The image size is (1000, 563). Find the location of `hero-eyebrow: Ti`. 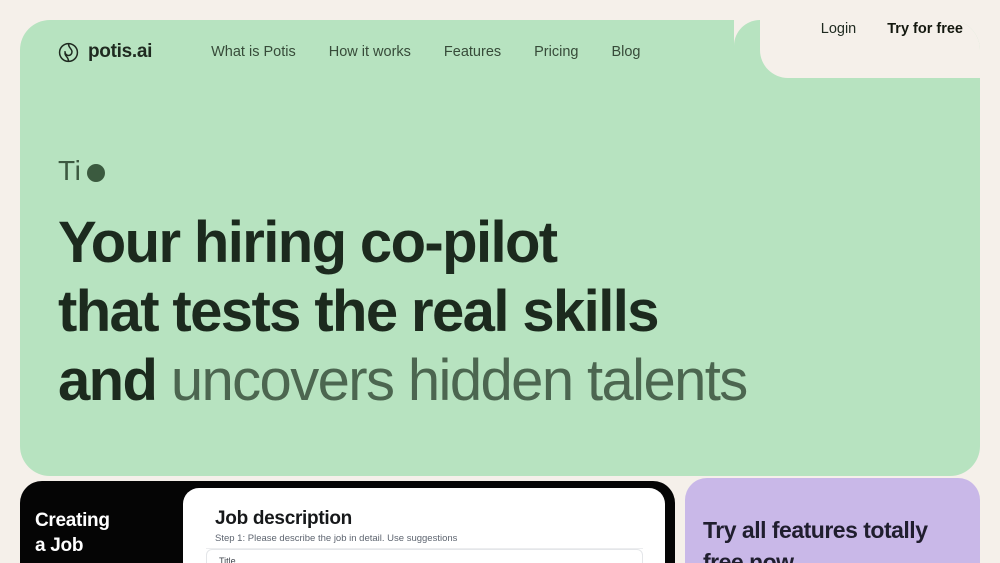

hero-eyebrow: Ti is located at coordinates (82, 171).